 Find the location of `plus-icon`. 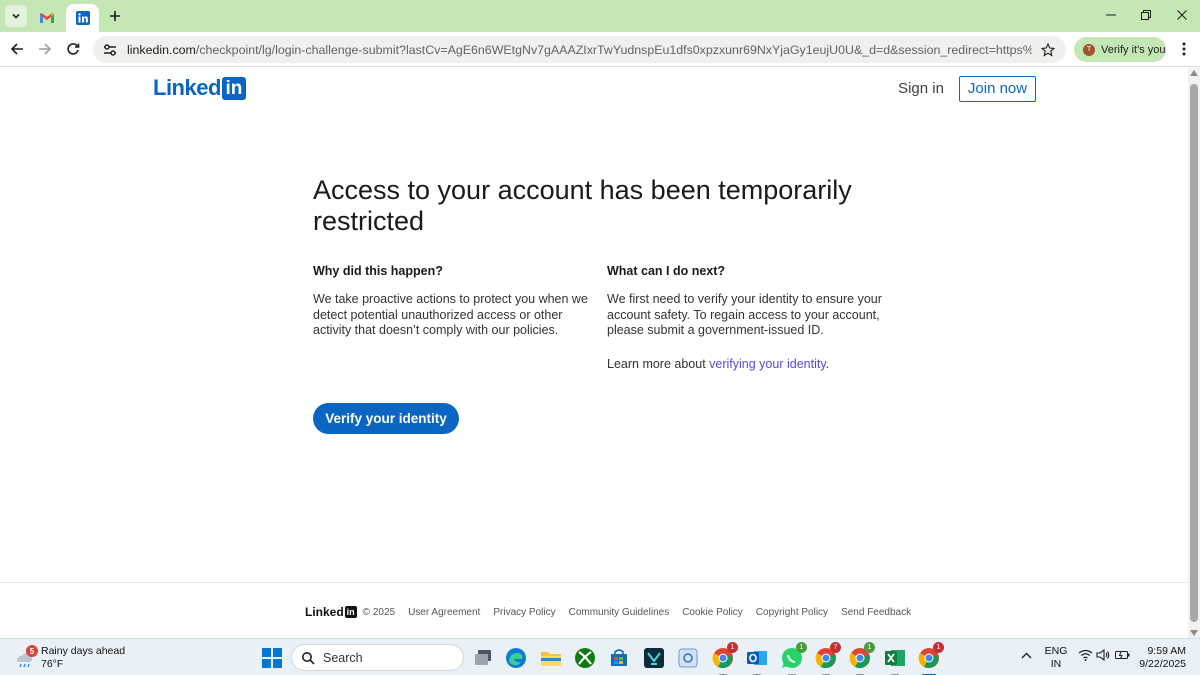

plus-icon is located at coordinates (115, 16).